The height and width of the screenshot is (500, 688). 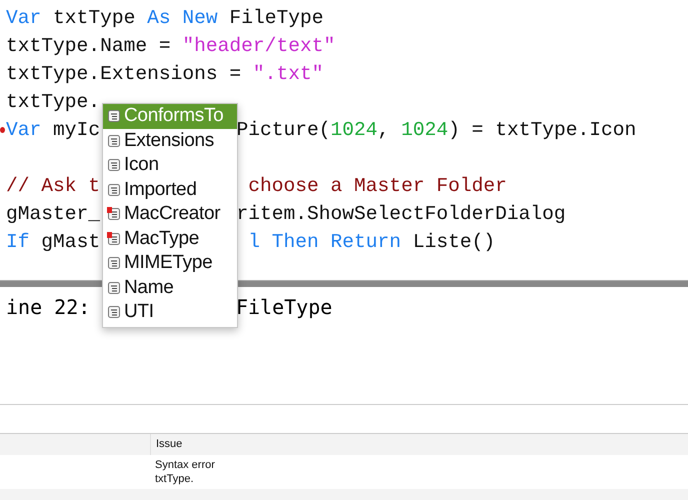 I want to click on error-message: FileType, so click(x=284, y=307).